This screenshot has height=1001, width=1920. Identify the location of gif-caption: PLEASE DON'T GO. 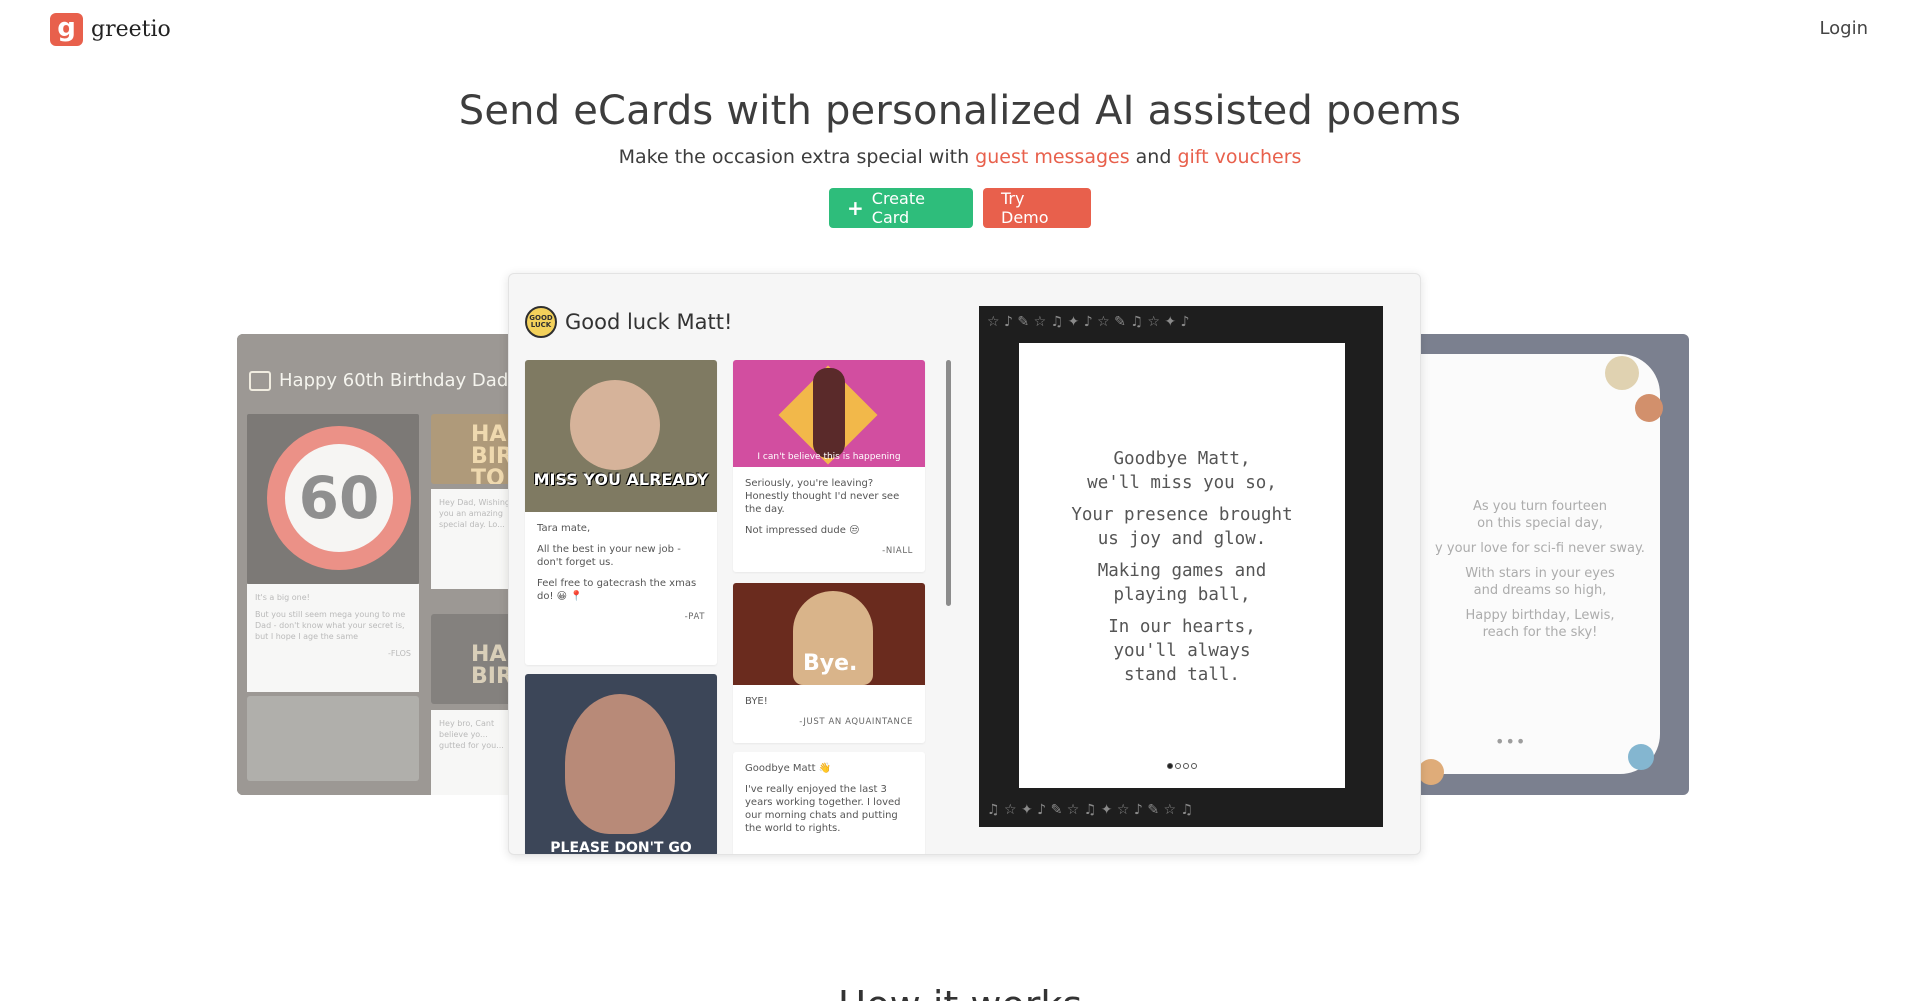
(621, 847).